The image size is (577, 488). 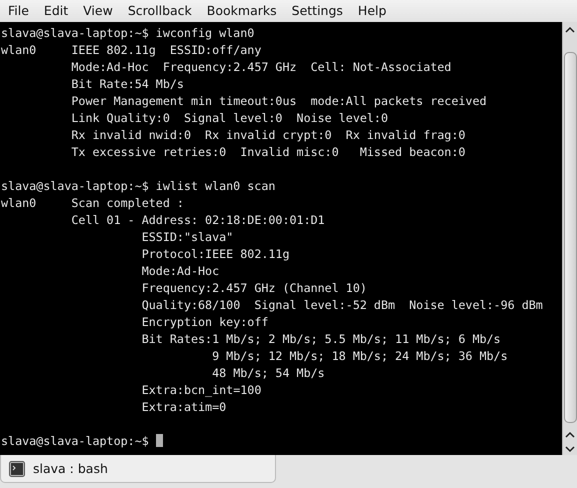 What do you see at coordinates (372, 11) in the screenshot?
I see `menu-item: Help` at bounding box center [372, 11].